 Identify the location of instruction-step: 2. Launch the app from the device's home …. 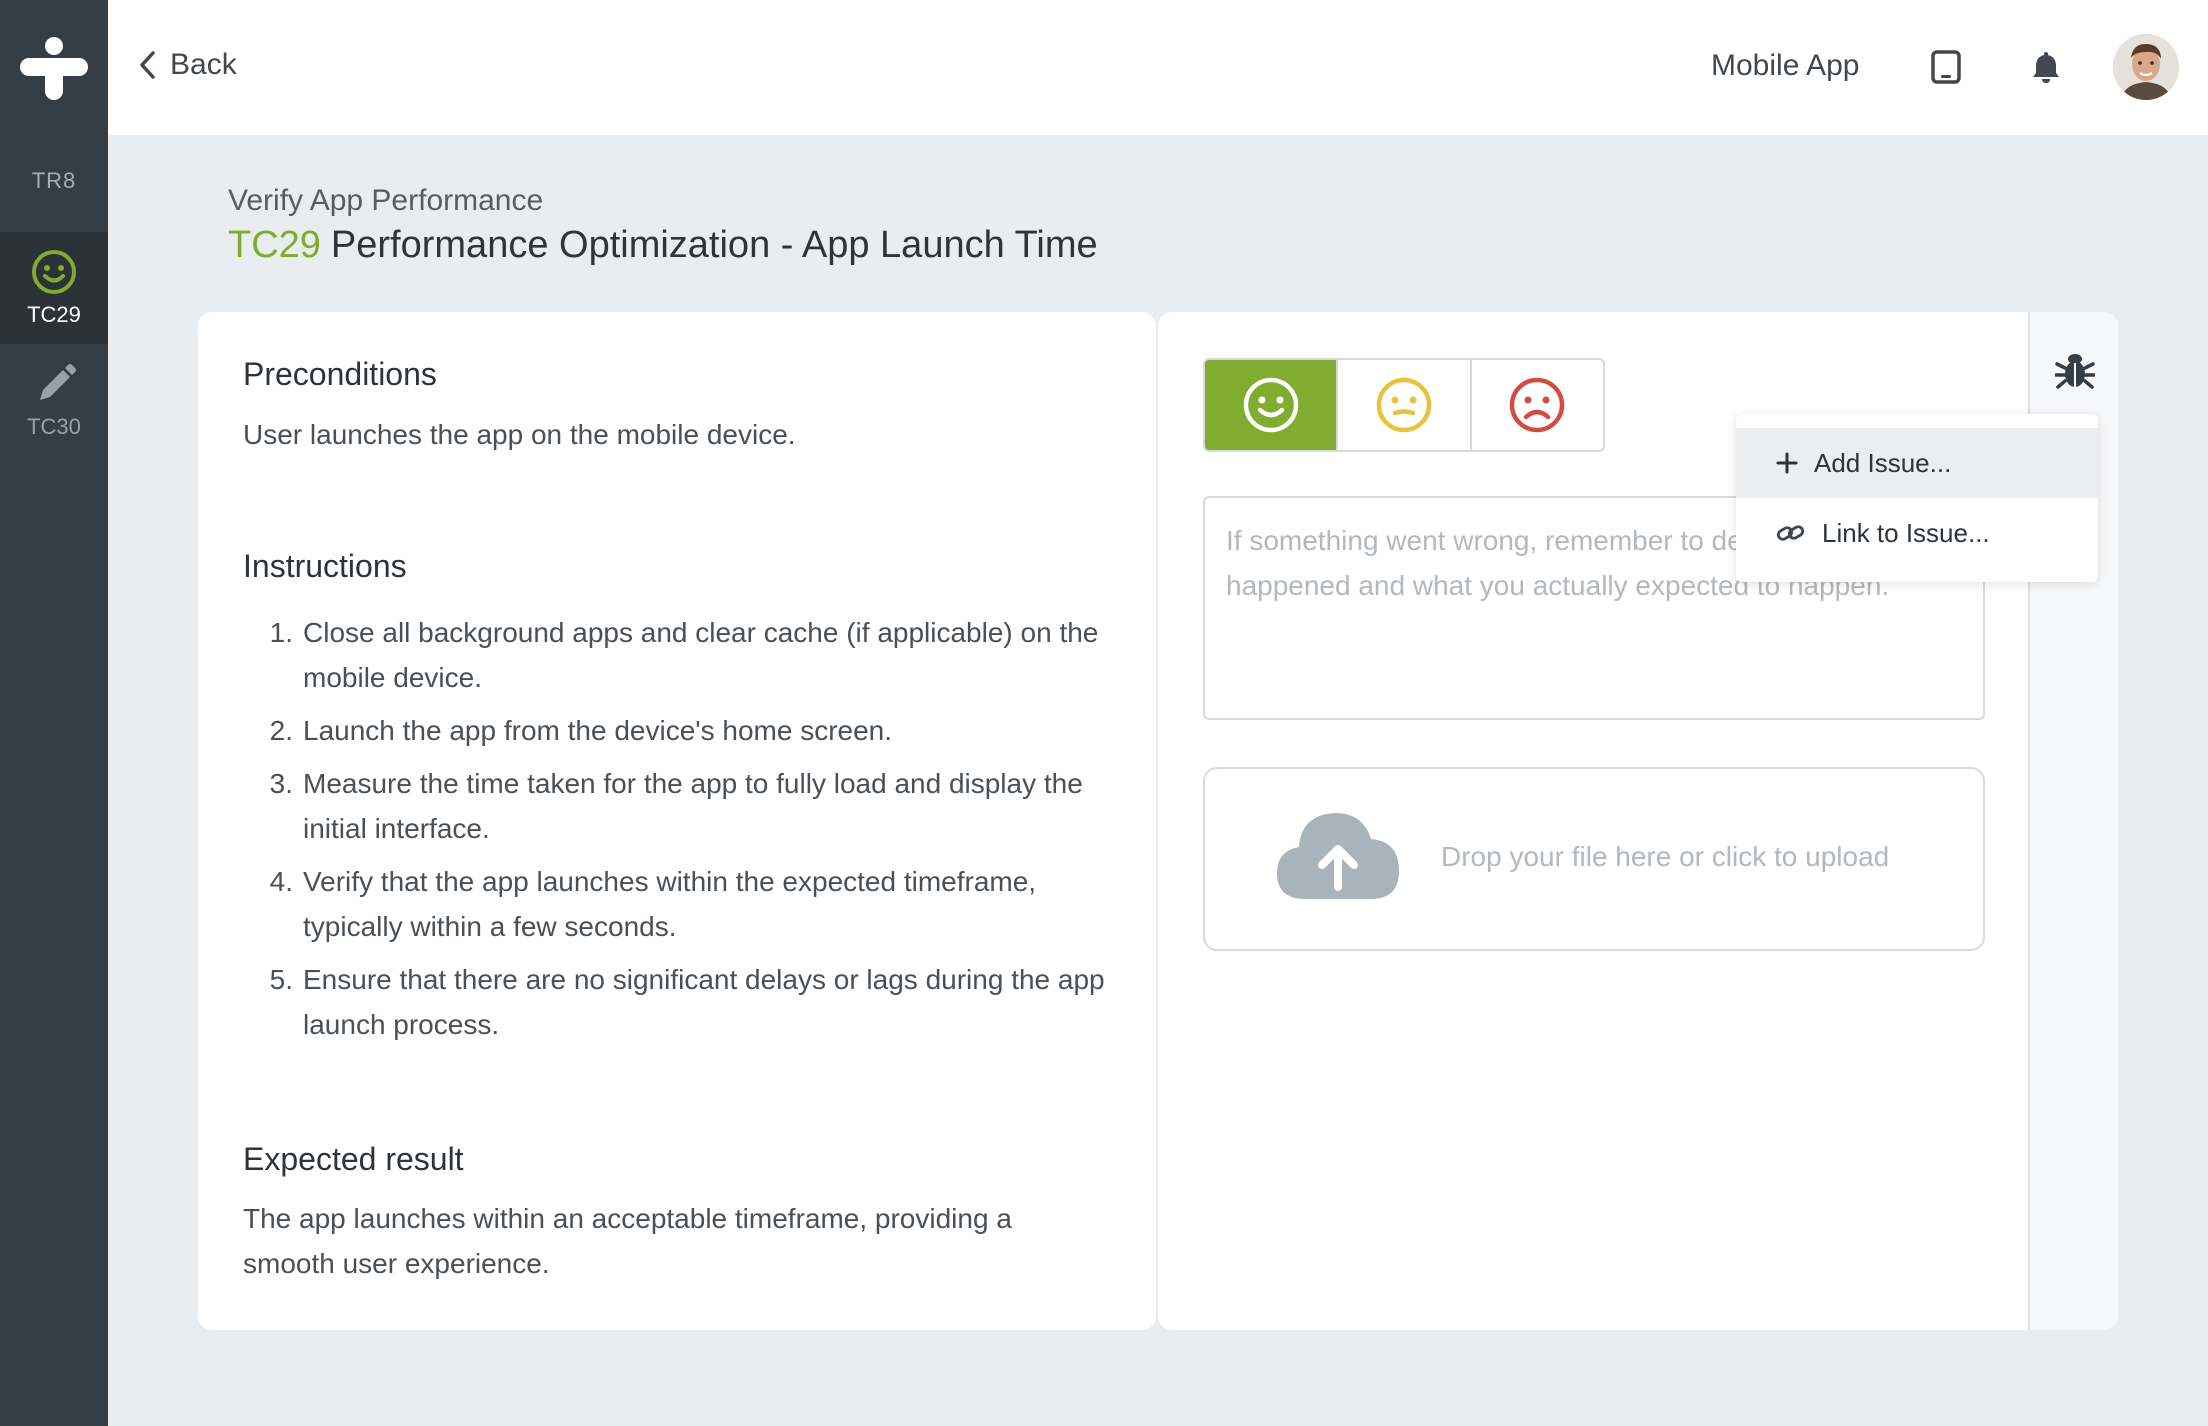
(683, 730).